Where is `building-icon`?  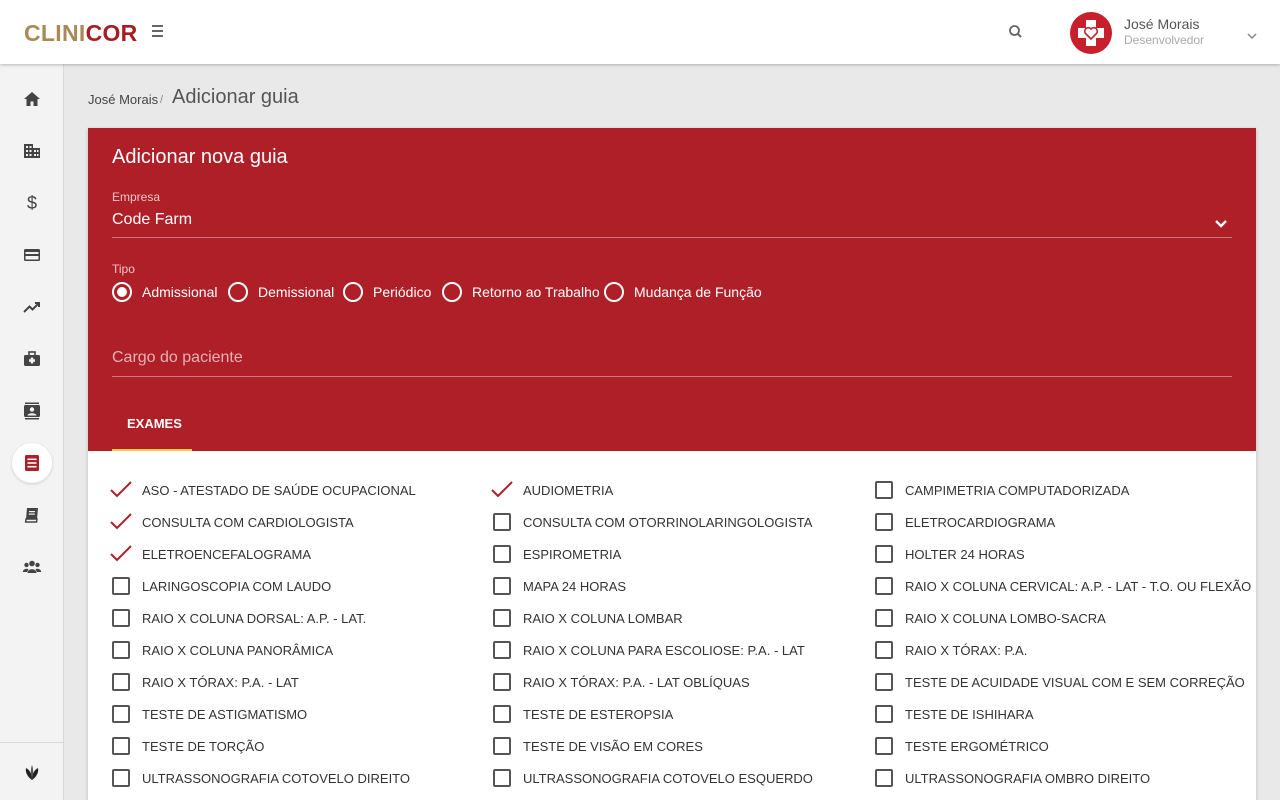
building-icon is located at coordinates (32, 151).